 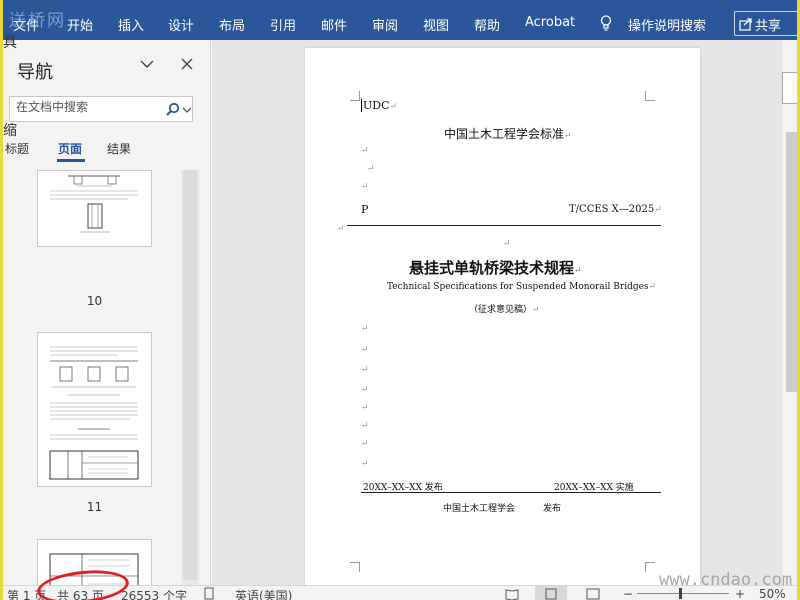 What do you see at coordinates (283, 24) in the screenshot?
I see `tab-references: 引用` at bounding box center [283, 24].